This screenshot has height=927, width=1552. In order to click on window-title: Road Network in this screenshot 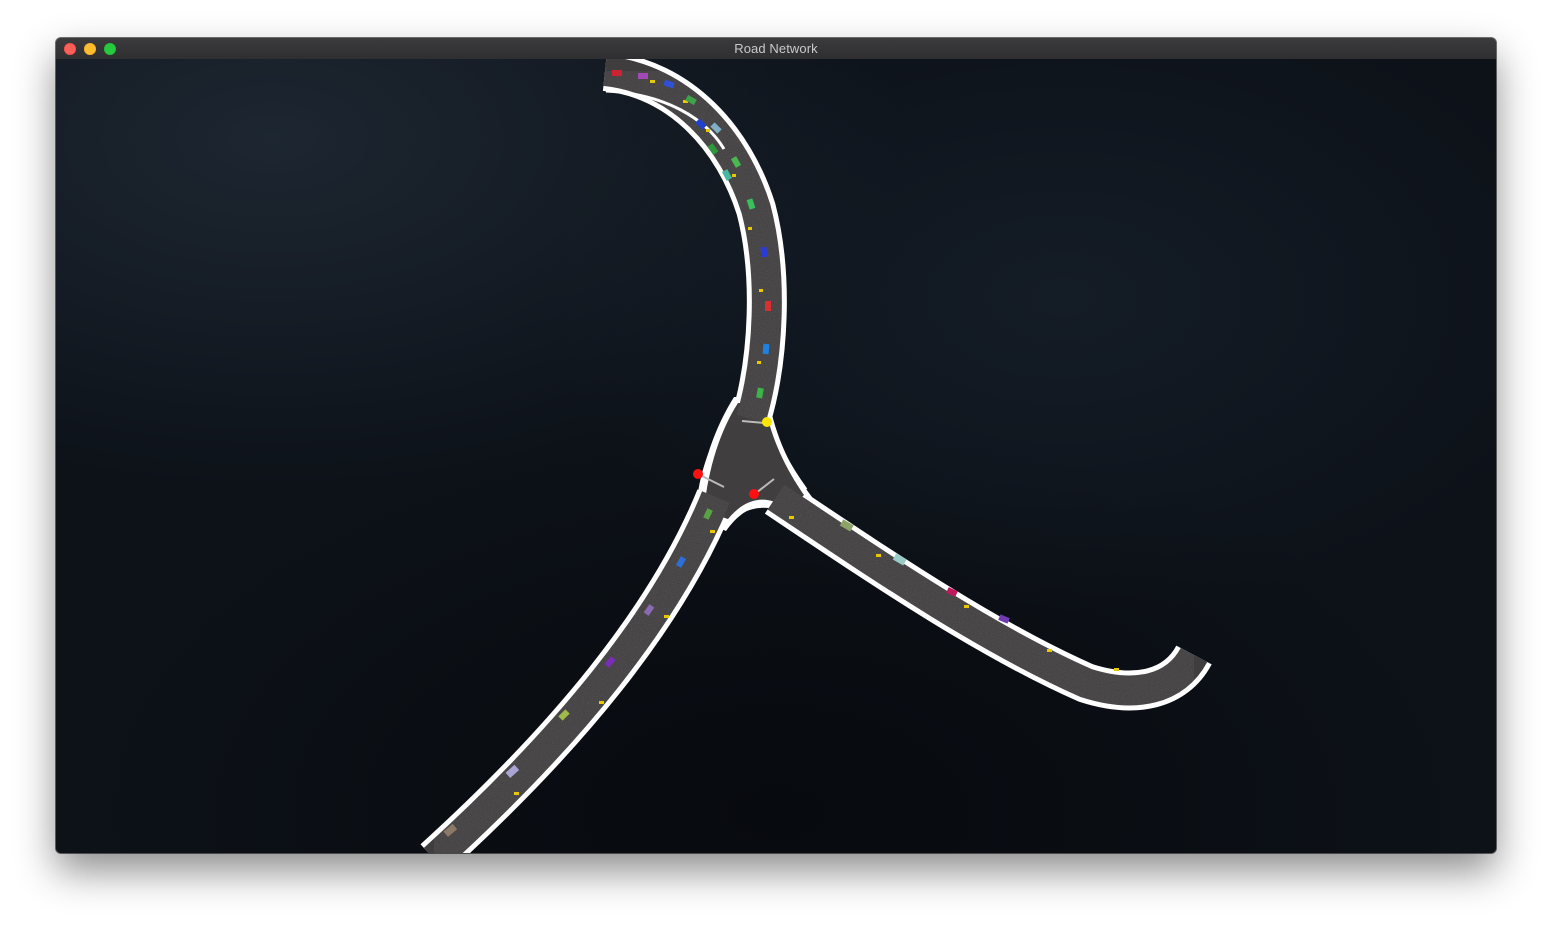, I will do `click(776, 48)`.